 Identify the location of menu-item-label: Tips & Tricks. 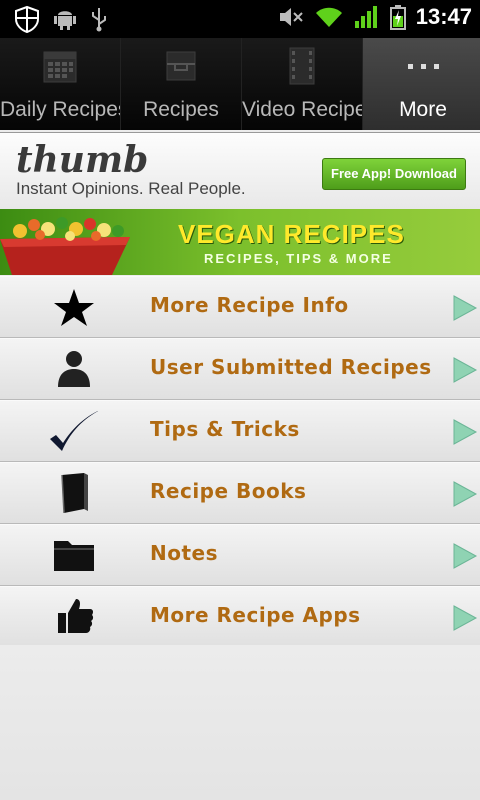
(225, 429).